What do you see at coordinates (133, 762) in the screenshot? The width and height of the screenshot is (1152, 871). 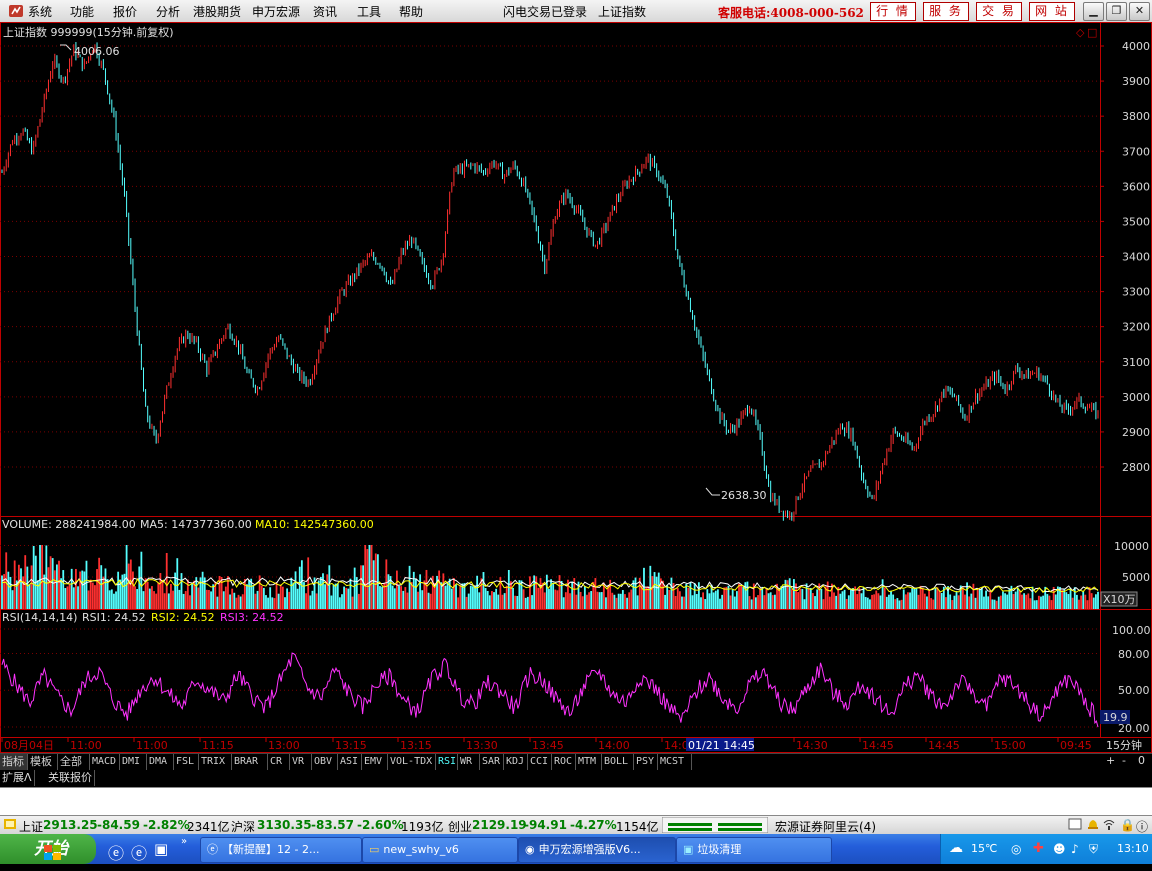 I see `tab-dmi: DMI` at bounding box center [133, 762].